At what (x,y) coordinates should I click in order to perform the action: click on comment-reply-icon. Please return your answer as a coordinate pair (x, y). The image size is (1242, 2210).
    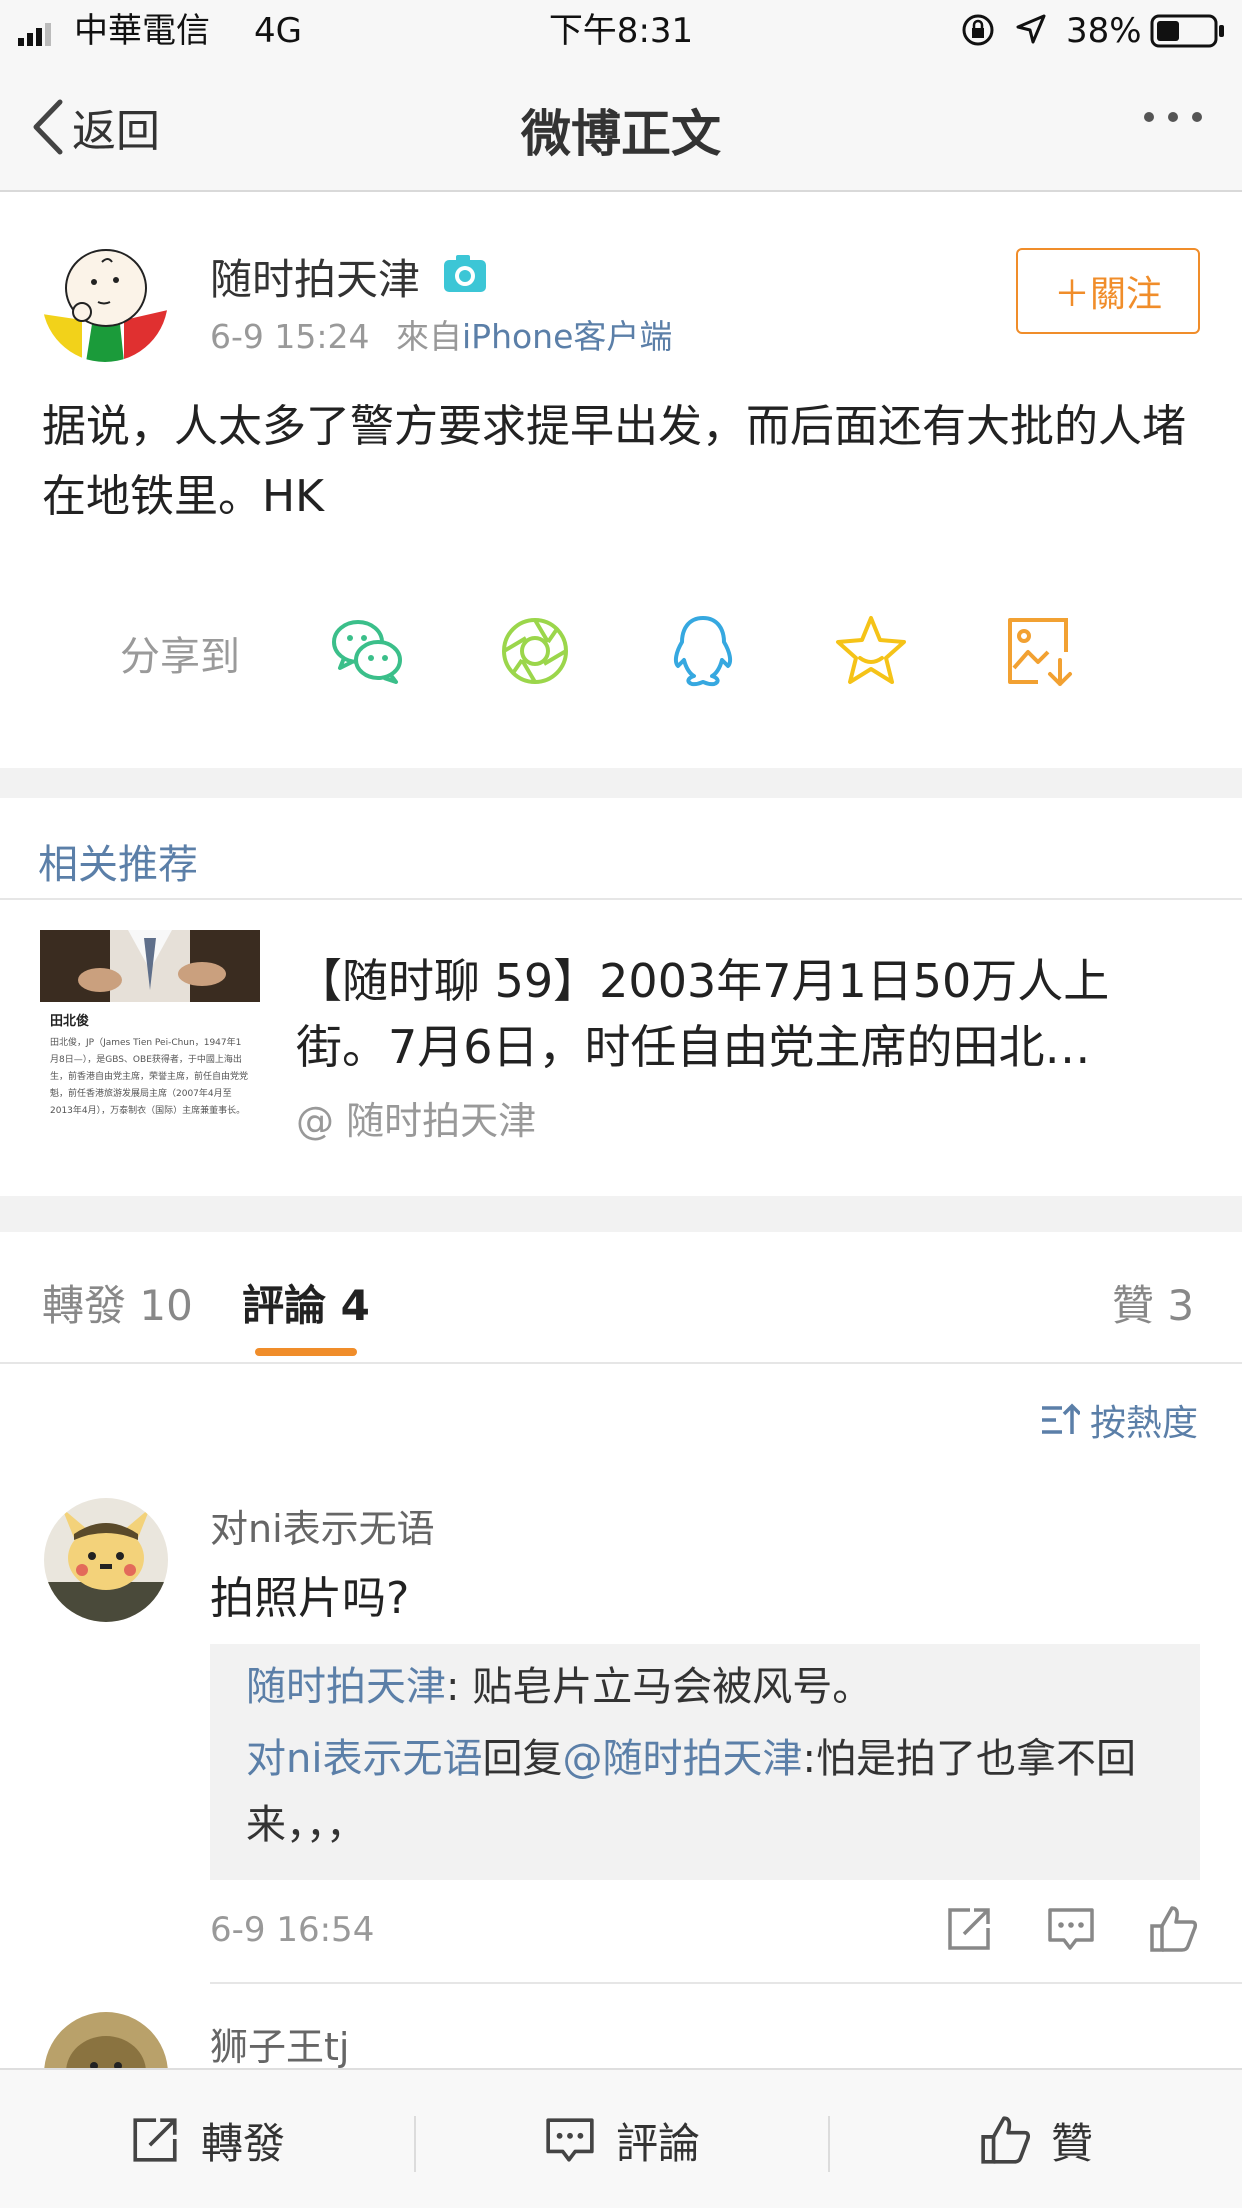
    Looking at the image, I should click on (1071, 1929).